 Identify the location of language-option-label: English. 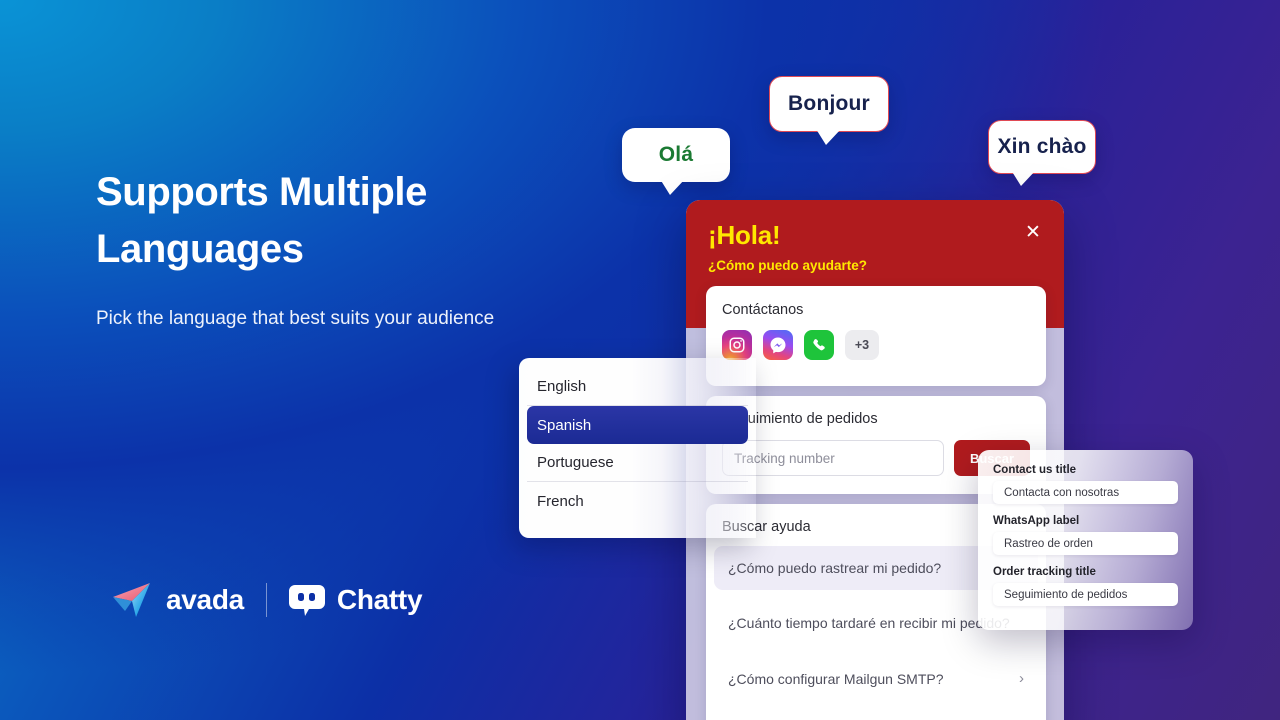
(562, 386).